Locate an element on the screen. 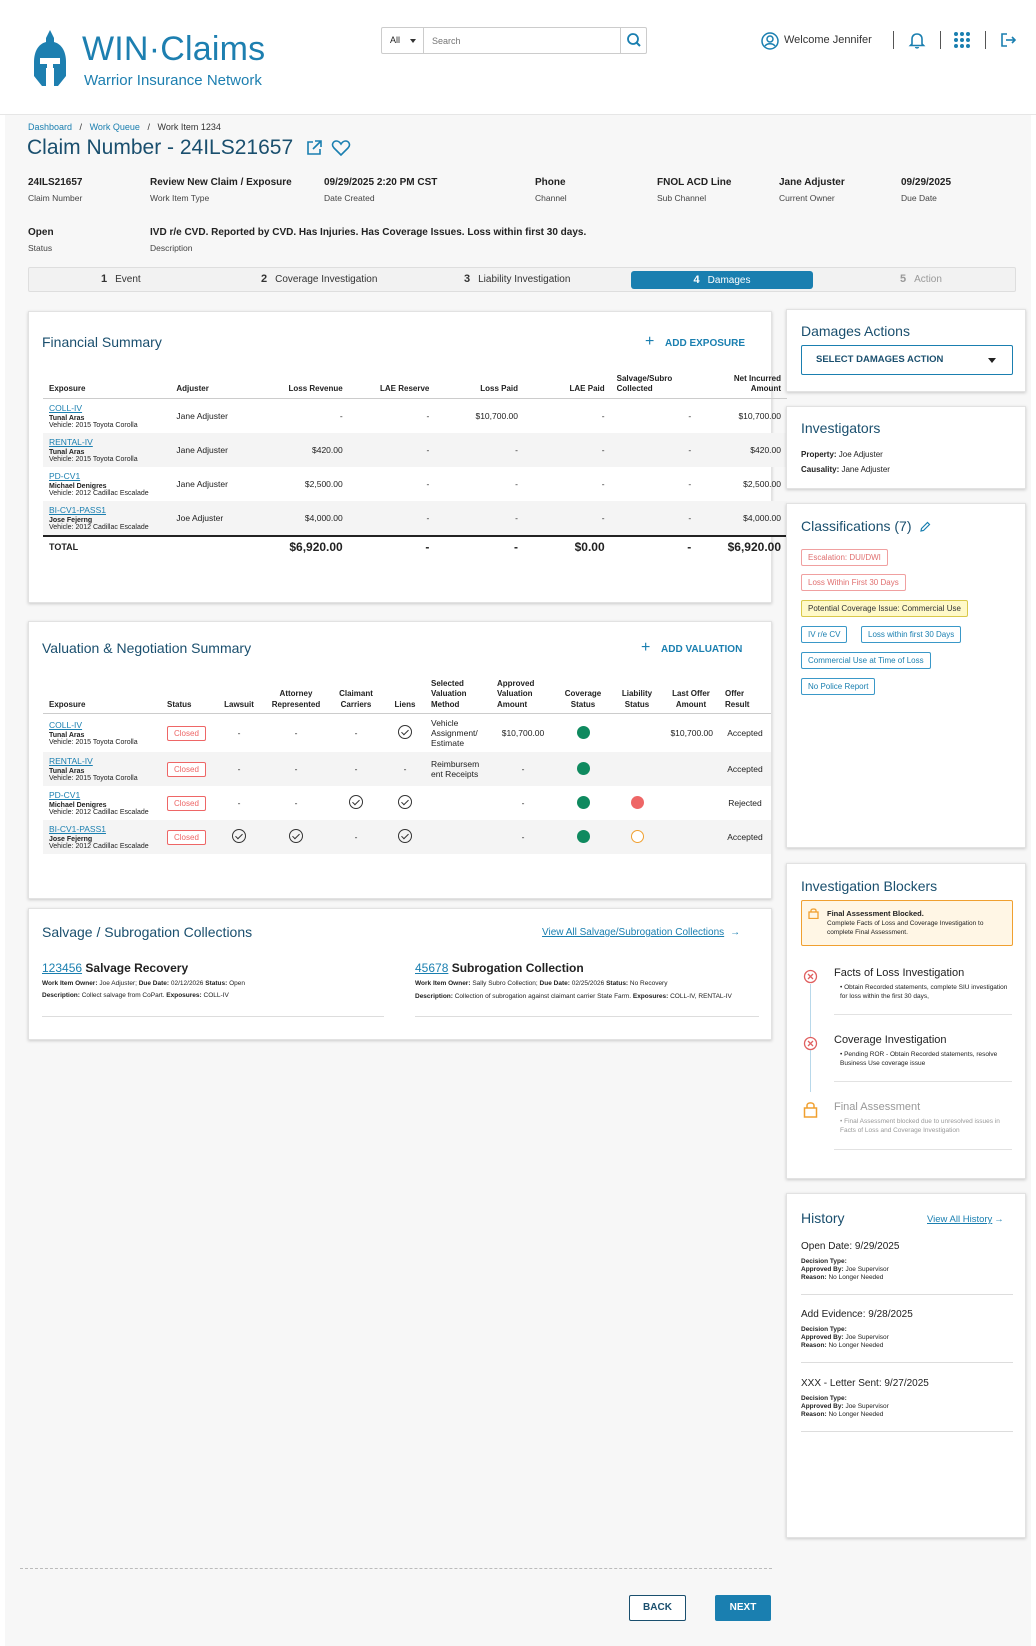  step-damages: 4 Damages is located at coordinates (722, 280).